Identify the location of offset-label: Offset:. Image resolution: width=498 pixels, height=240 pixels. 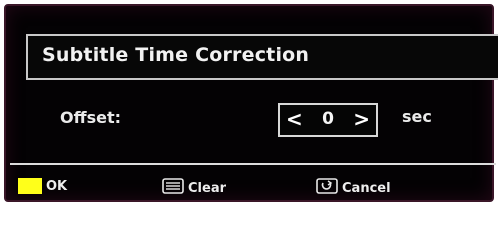
(90, 117).